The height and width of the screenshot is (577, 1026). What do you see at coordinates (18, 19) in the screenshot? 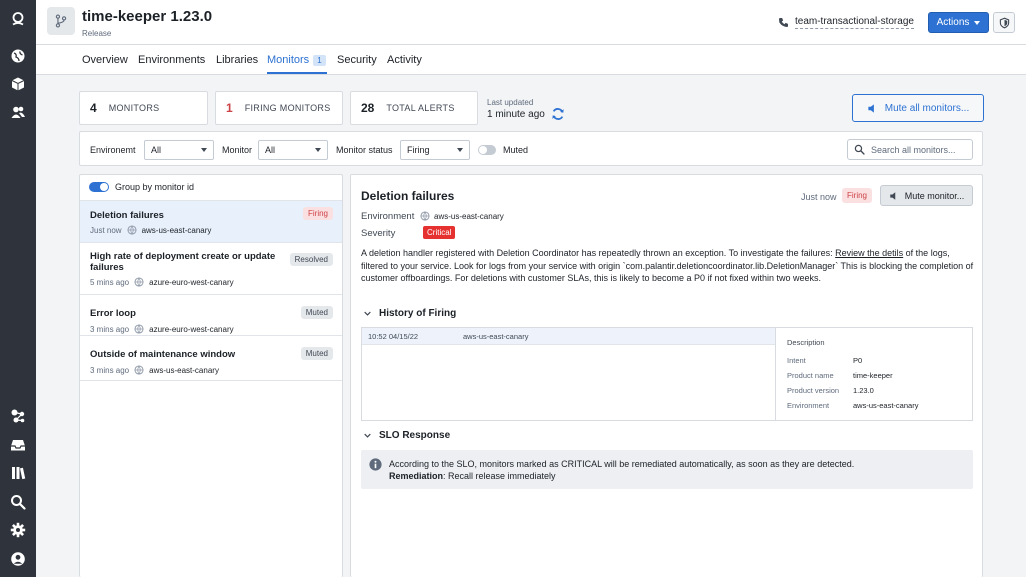
I see `logo-icon` at bounding box center [18, 19].